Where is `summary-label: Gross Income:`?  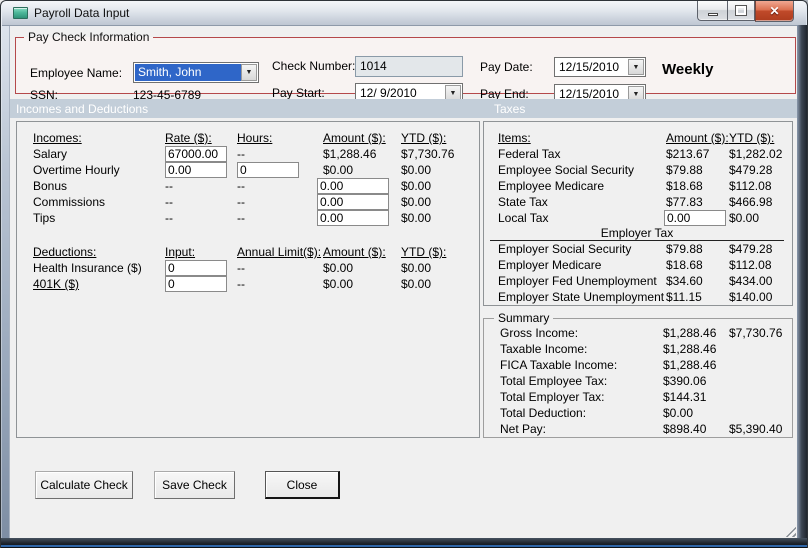
summary-label: Gross Income: is located at coordinates (539, 333).